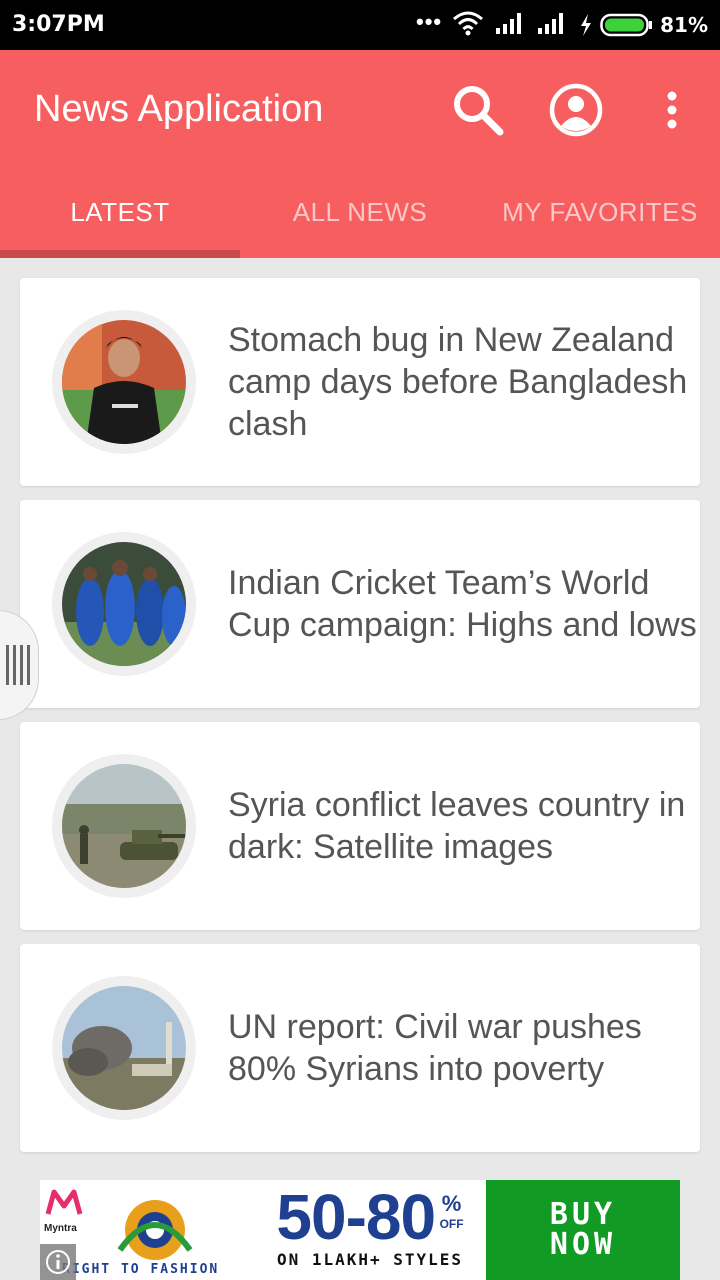 The image size is (720, 1280). I want to click on battery-percent: 81%, so click(684, 25).